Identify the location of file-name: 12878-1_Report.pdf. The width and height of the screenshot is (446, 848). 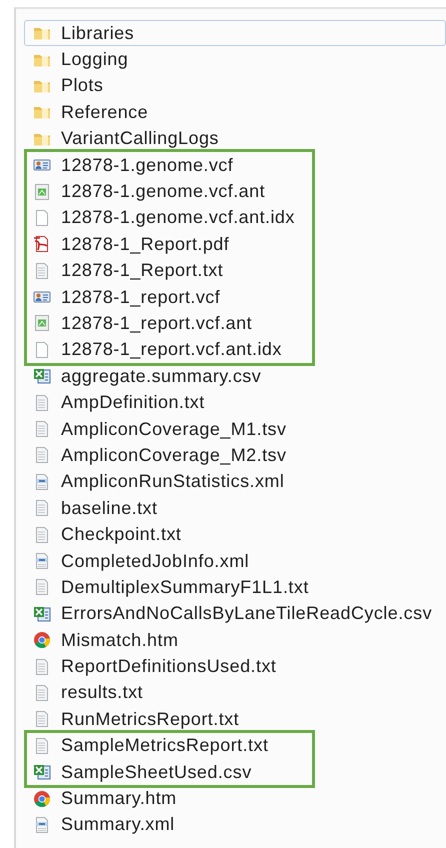
(145, 244).